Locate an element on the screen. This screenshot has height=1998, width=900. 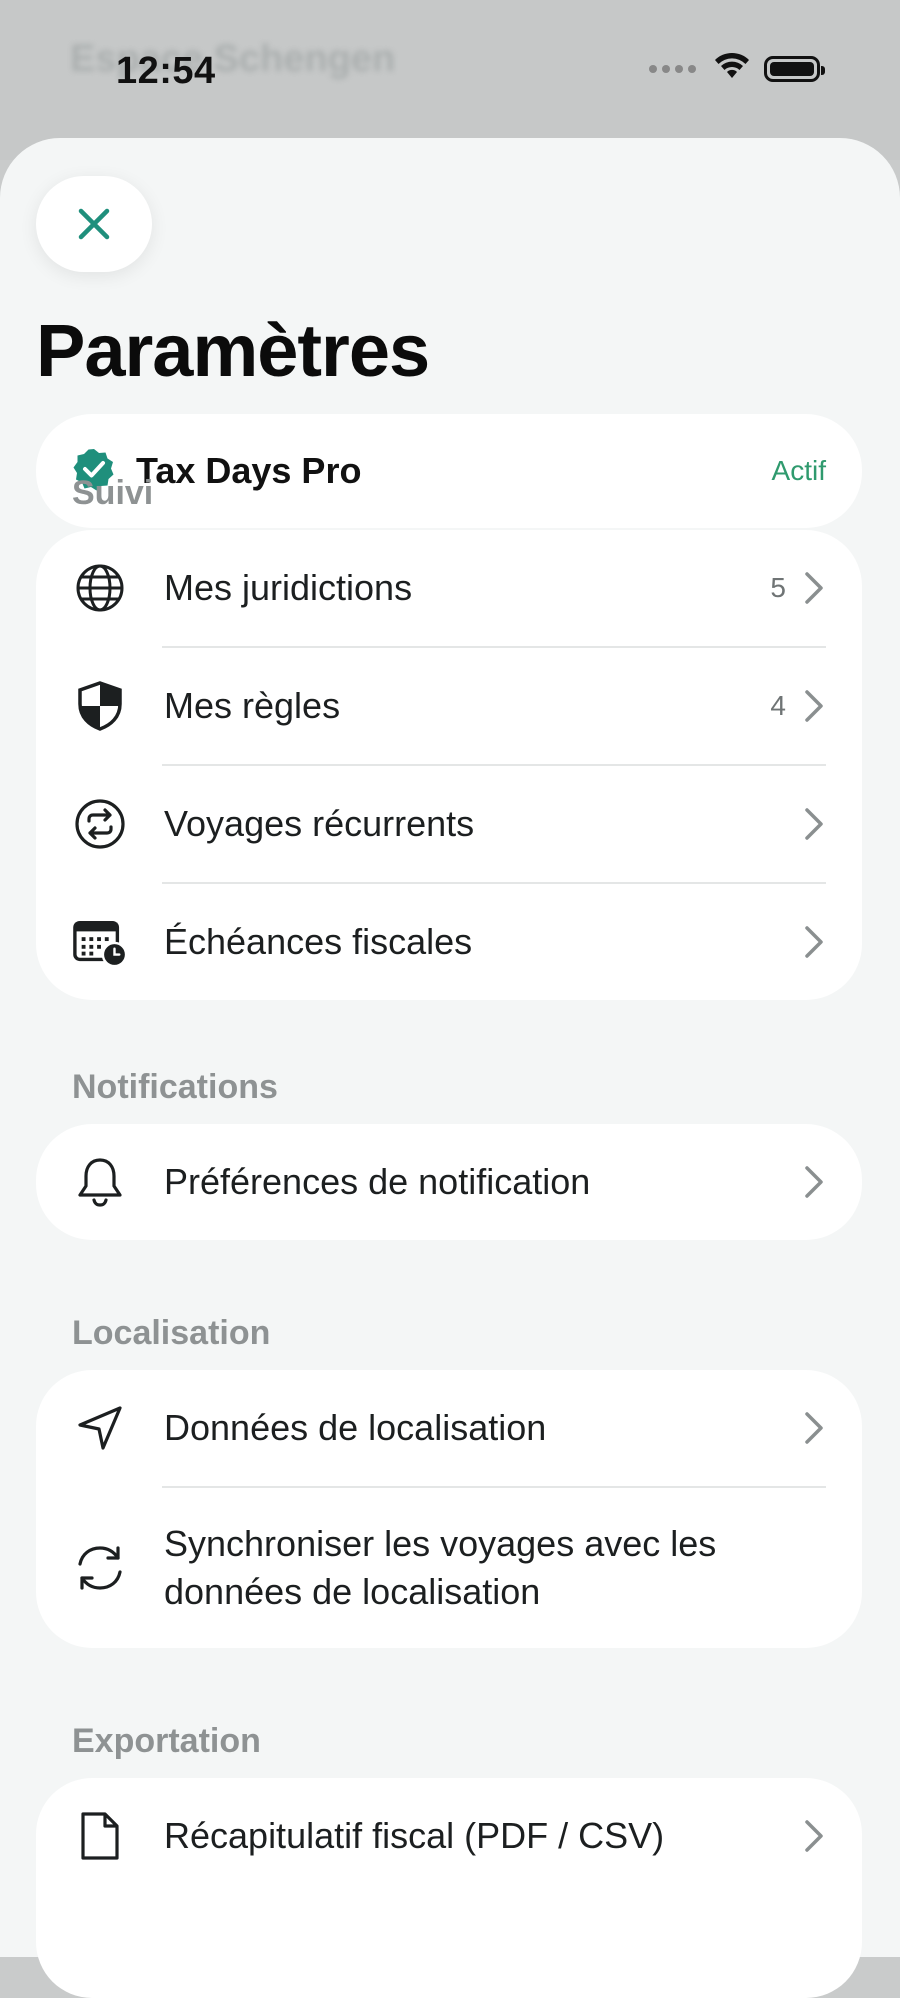
document-icon is located at coordinates (100, 1836).